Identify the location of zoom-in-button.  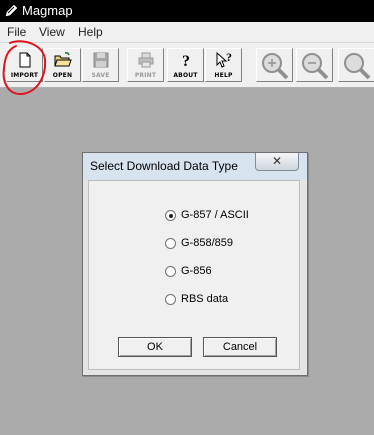
(274, 65).